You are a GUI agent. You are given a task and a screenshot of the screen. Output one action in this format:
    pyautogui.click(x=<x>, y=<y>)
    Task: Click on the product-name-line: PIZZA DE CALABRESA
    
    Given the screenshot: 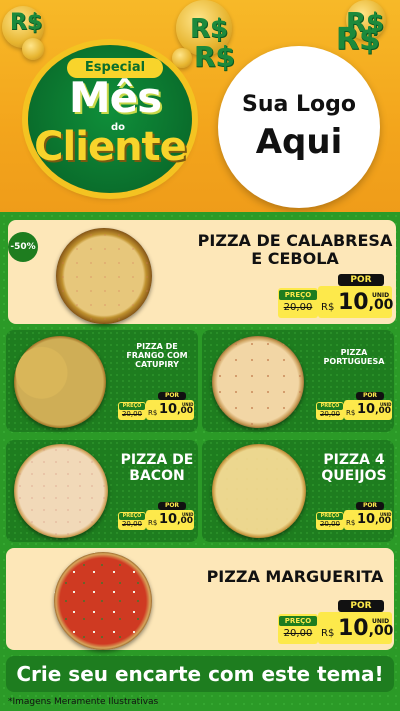 What is the action you would take?
    pyautogui.click(x=295, y=240)
    